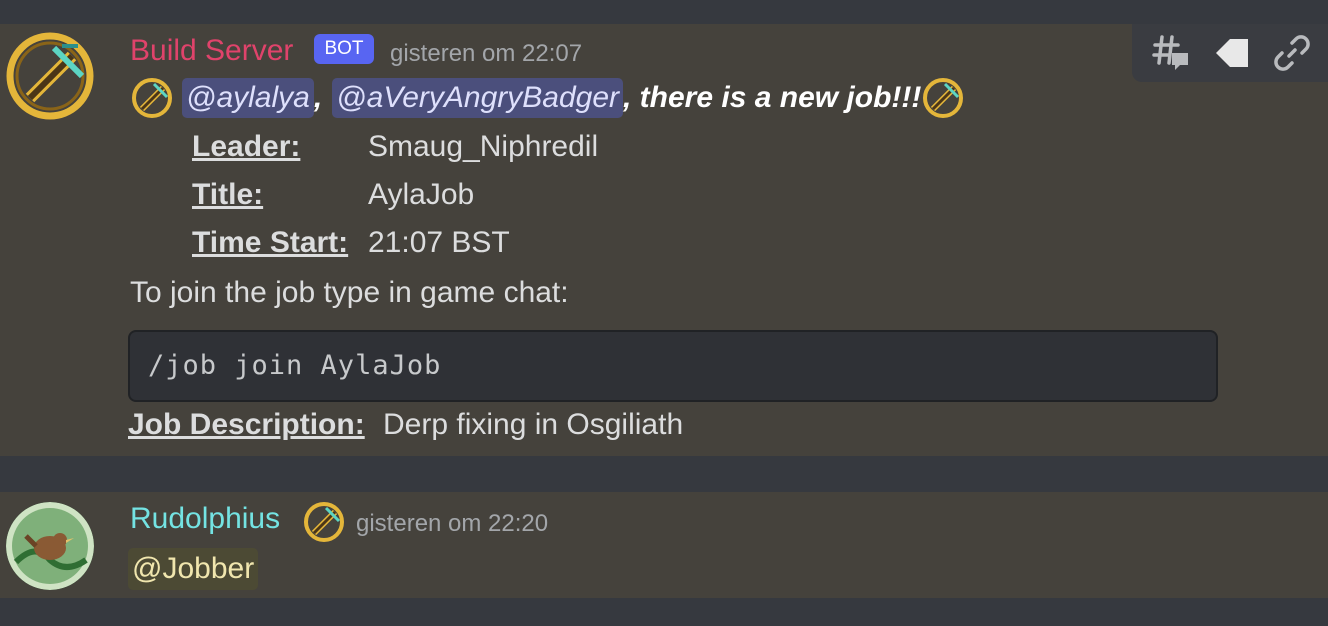 This screenshot has width=1328, height=626. I want to click on mention-aylalya: @aylalya, so click(248, 98).